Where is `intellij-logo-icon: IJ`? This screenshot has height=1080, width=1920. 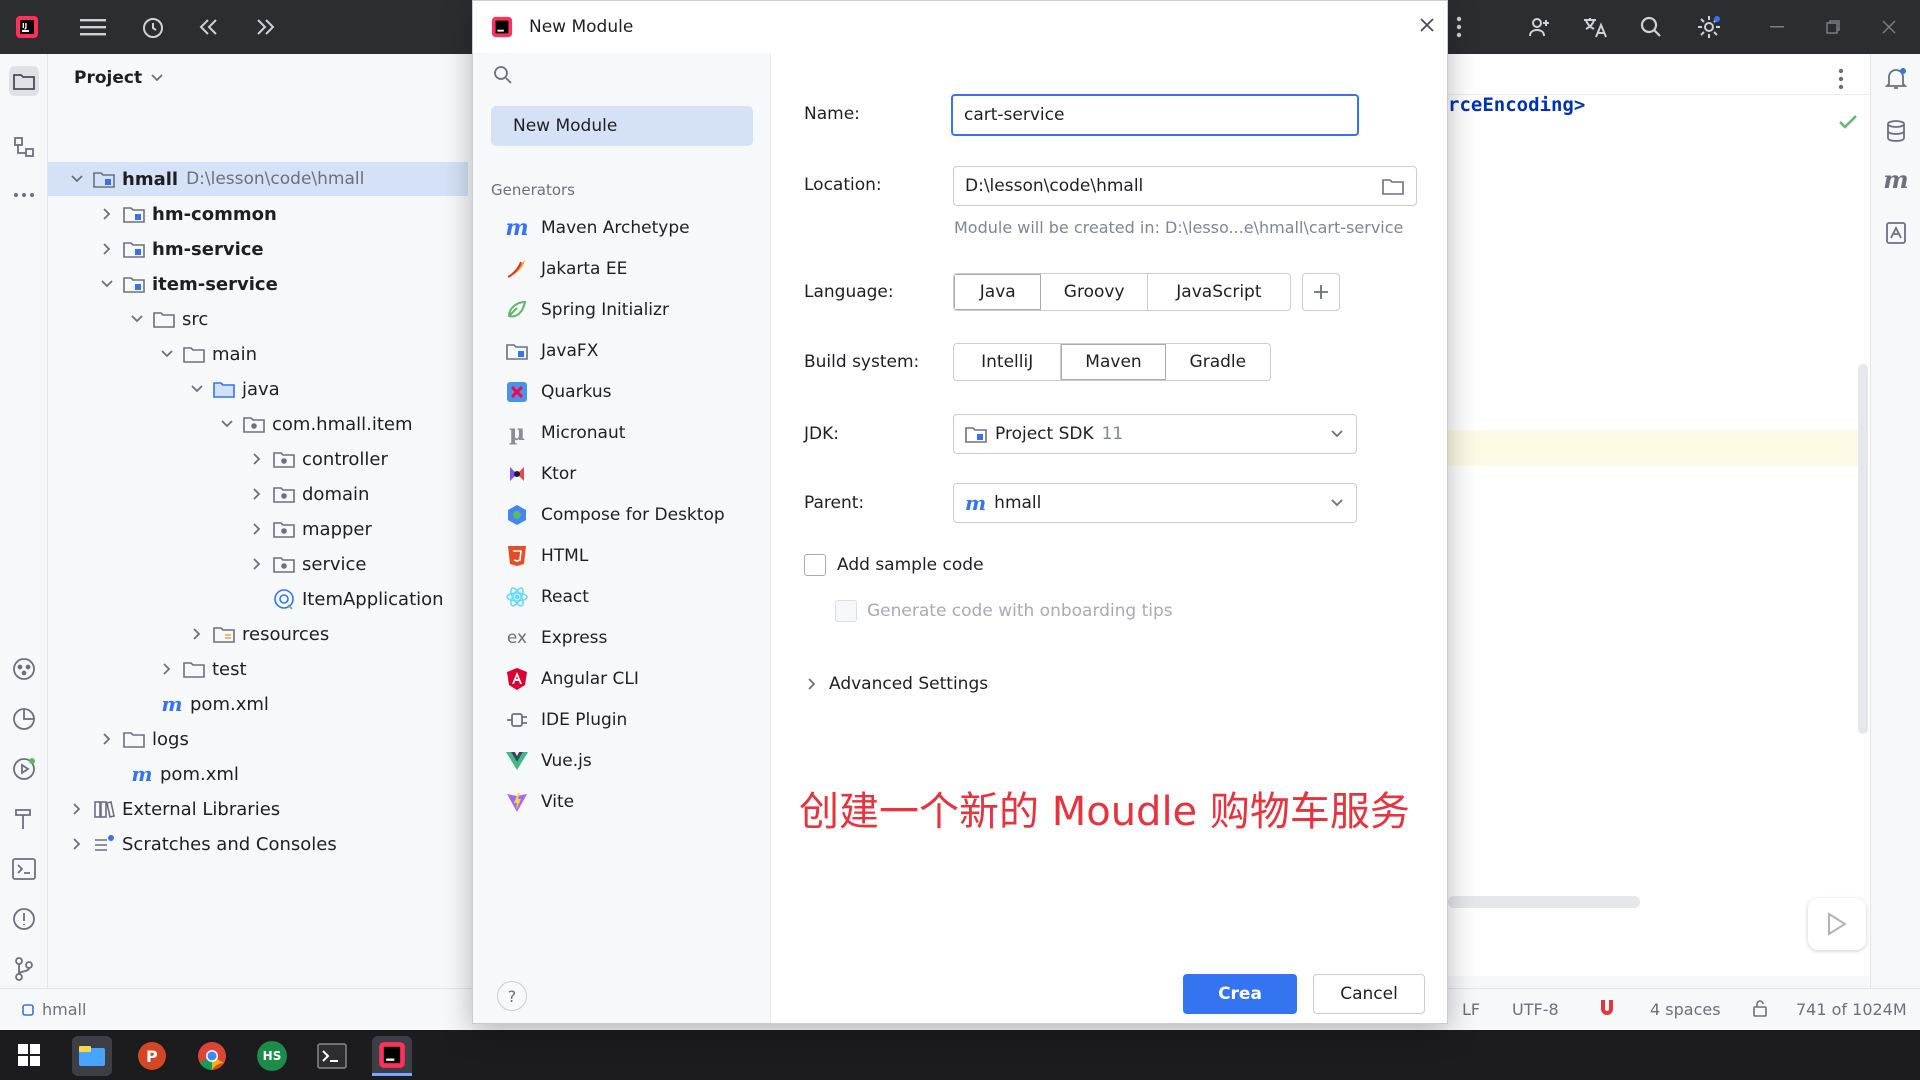 intellij-logo-icon: IJ is located at coordinates (27, 27).